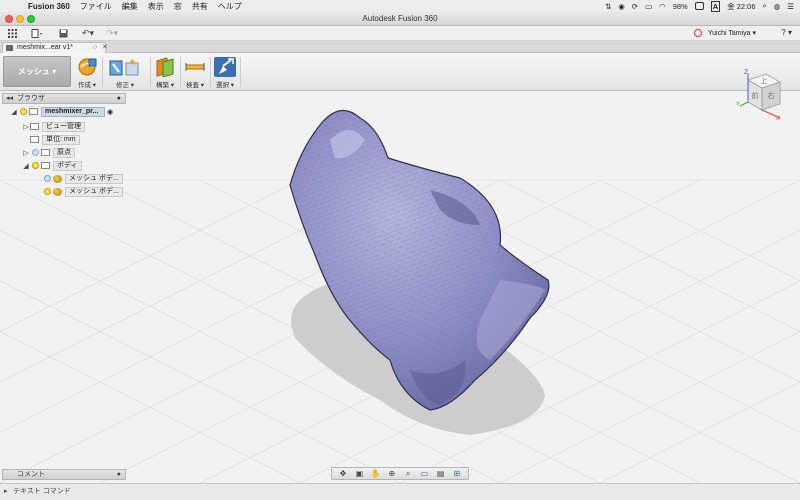 This screenshot has height=500, width=800. I want to click on undo-icon: ↶▾, so click(88, 33).